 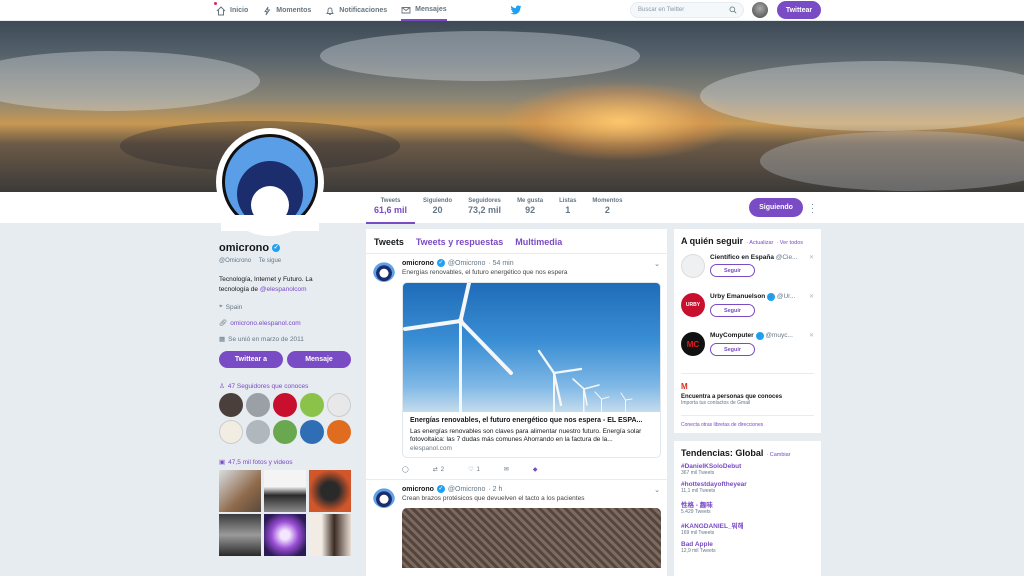 I want to click on tweet-button: Twittear, so click(x=799, y=10).